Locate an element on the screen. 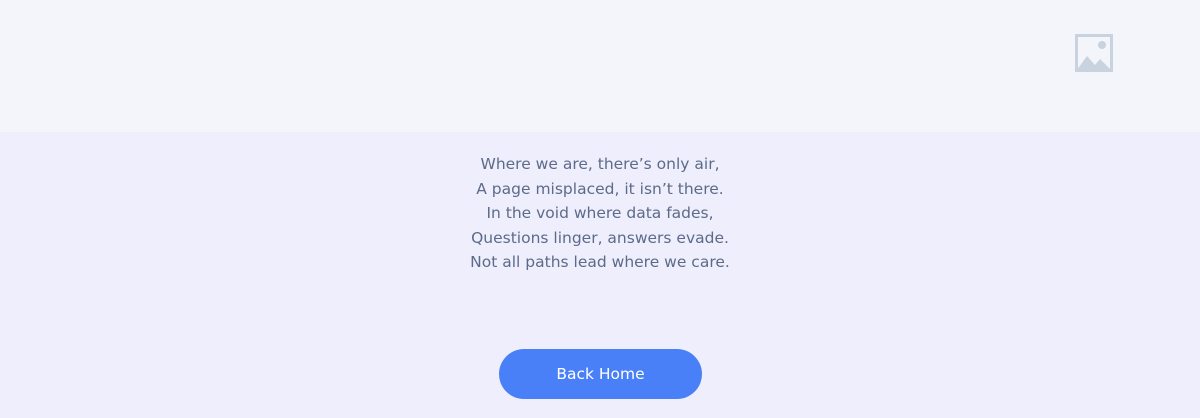 Image resolution: width=1200 pixels, height=418 pixels. poem-line: Not all paths lead where we care. is located at coordinates (600, 262).